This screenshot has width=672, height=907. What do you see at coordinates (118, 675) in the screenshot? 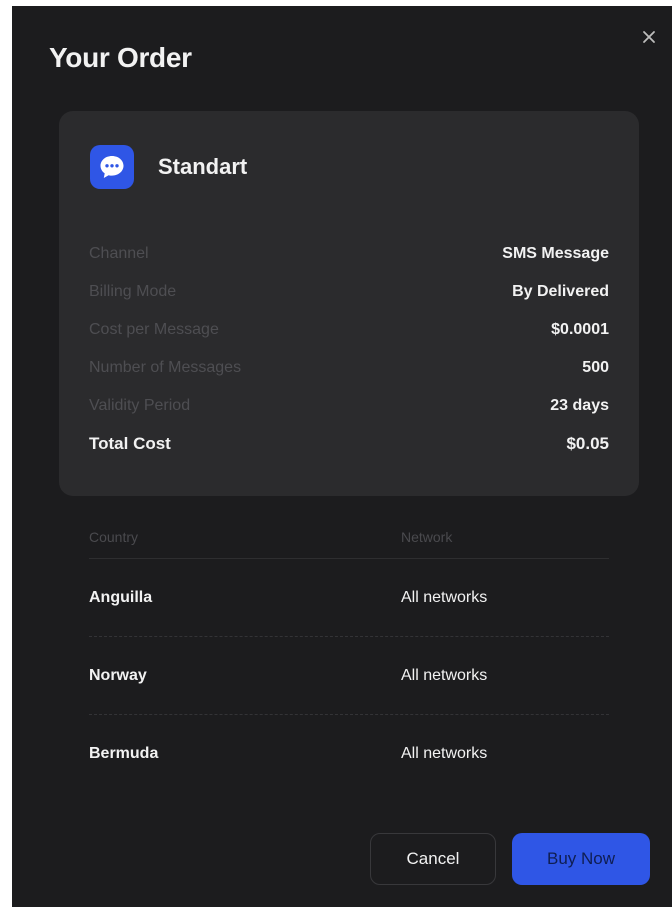
I see `country-cell: Norway` at bounding box center [118, 675].